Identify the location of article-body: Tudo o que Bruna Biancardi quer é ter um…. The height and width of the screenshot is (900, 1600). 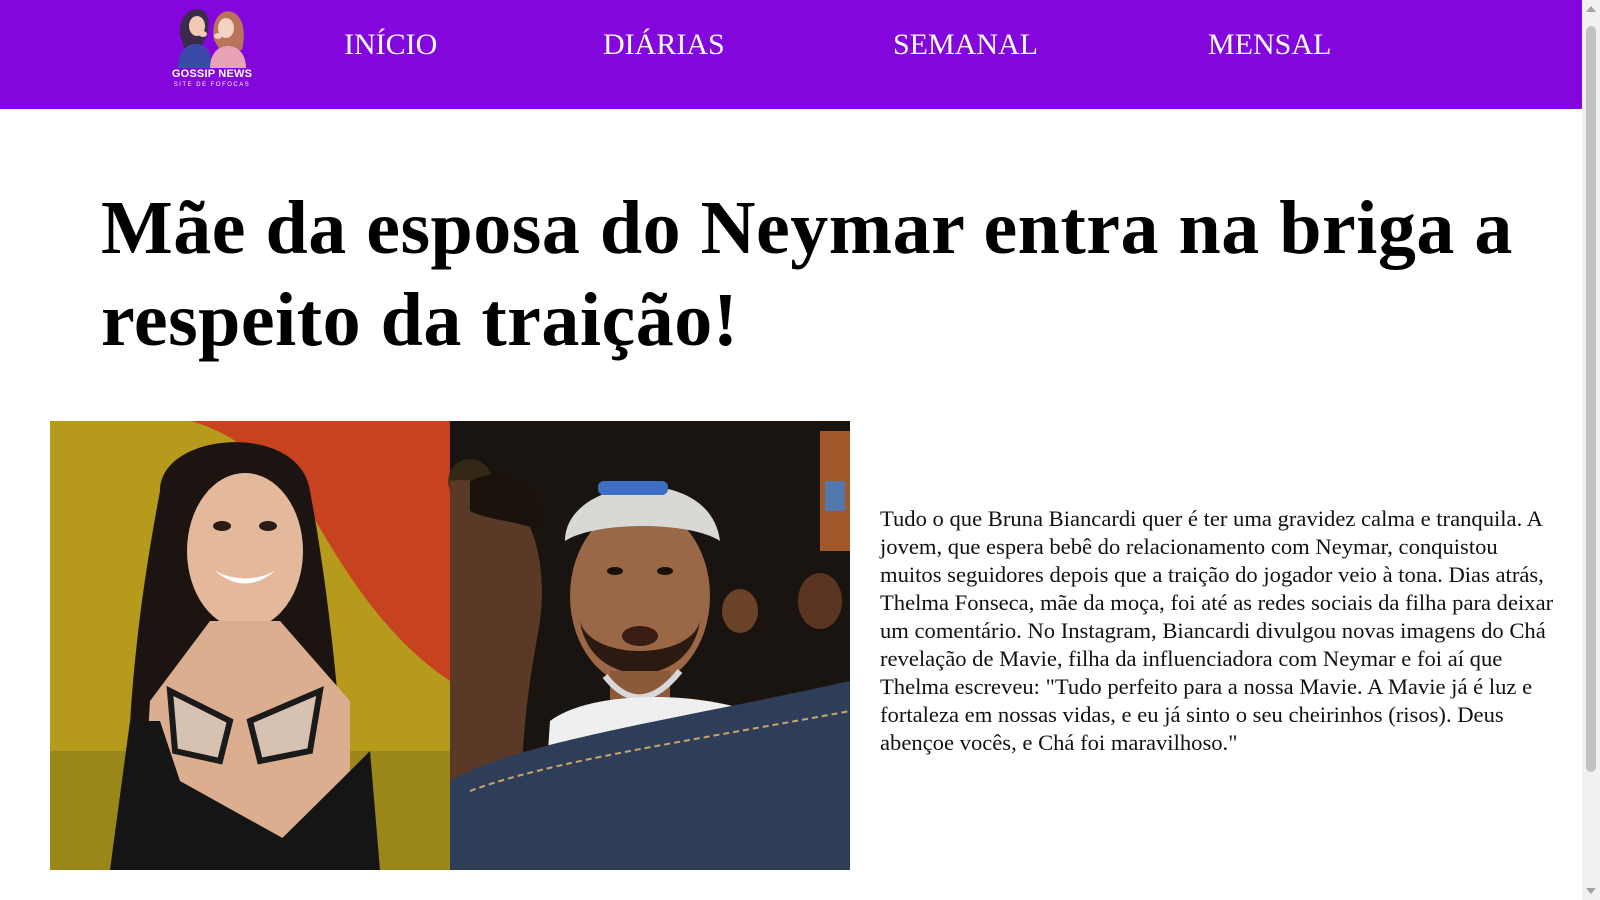
(1217, 630).